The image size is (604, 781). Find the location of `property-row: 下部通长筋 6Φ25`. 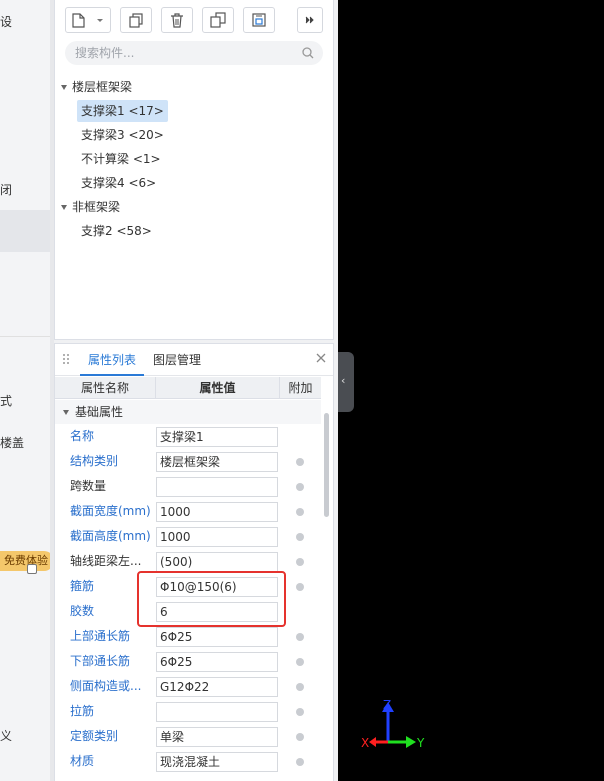

property-row: 下部通长筋 6Φ25 is located at coordinates (188, 661).